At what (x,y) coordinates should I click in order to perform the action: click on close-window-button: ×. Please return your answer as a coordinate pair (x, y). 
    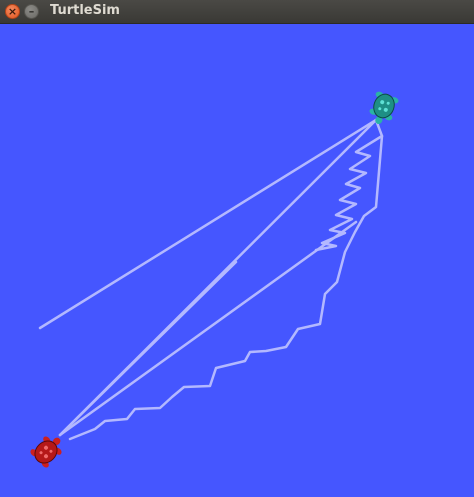
    Looking at the image, I should click on (12, 11).